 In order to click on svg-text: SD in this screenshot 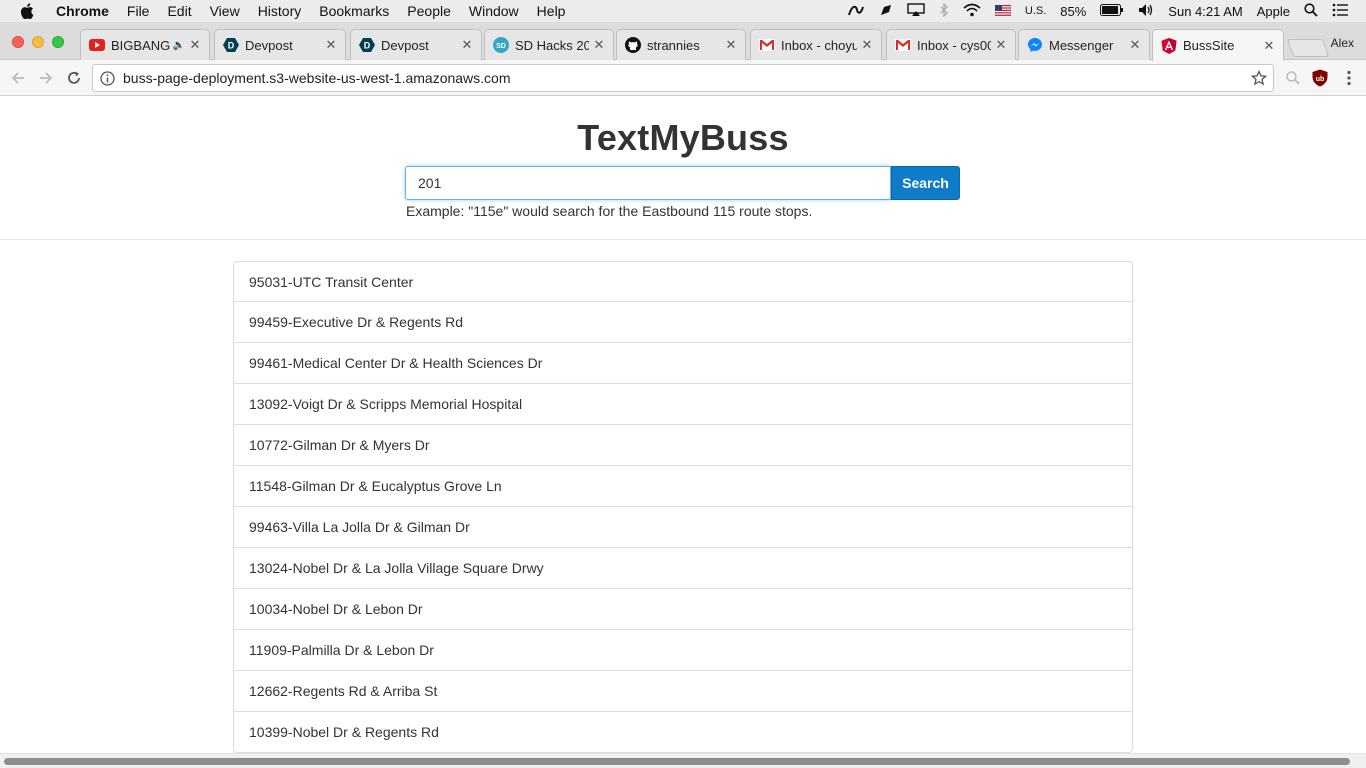, I will do `click(501, 46)`.